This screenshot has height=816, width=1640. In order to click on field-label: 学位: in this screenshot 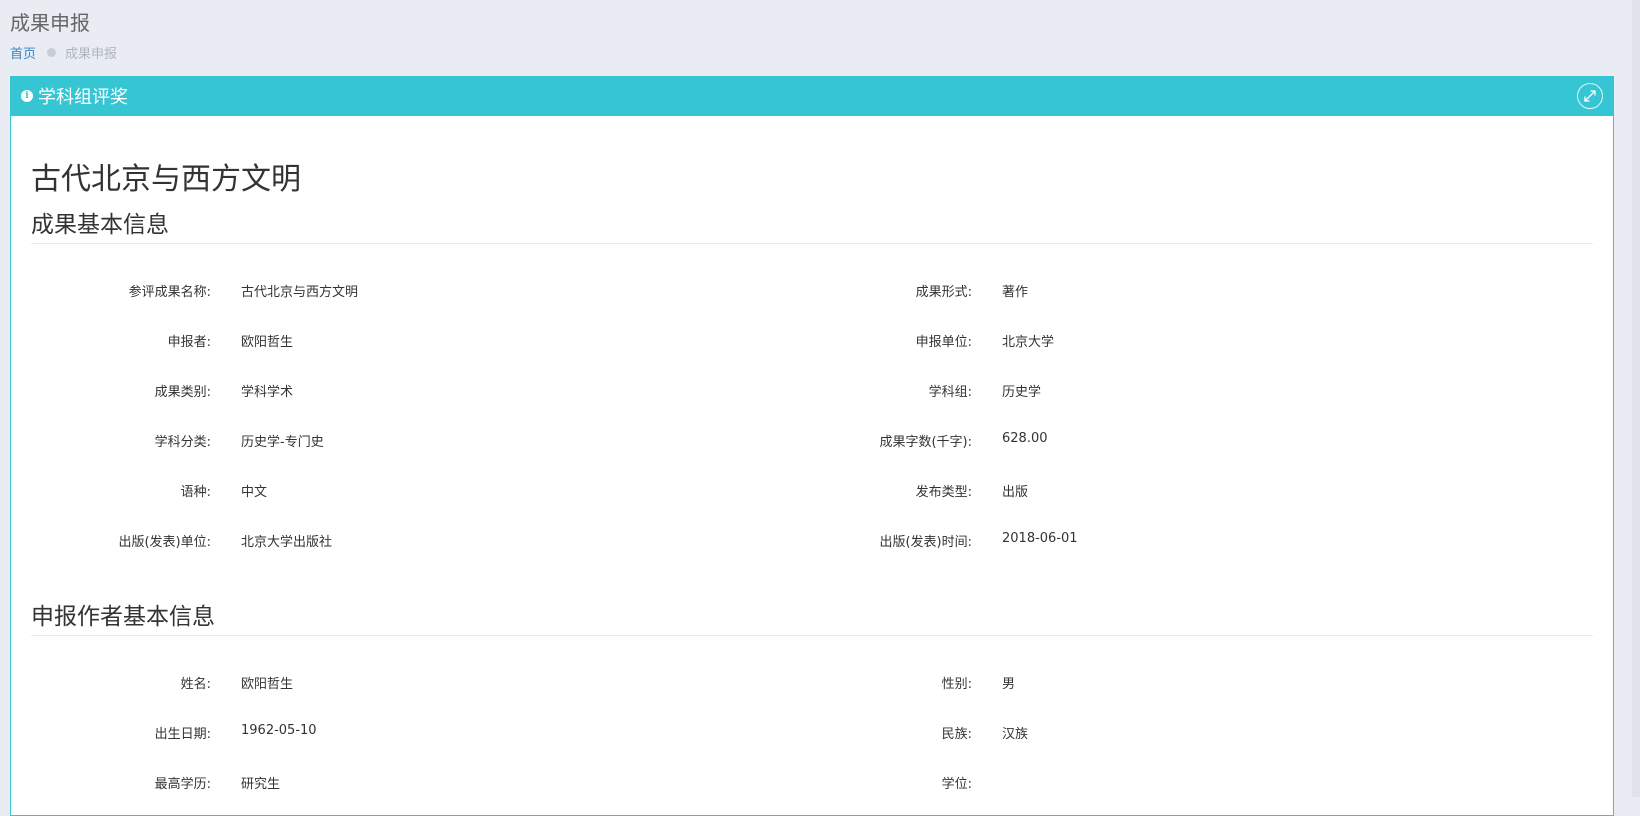, I will do `click(956, 784)`.